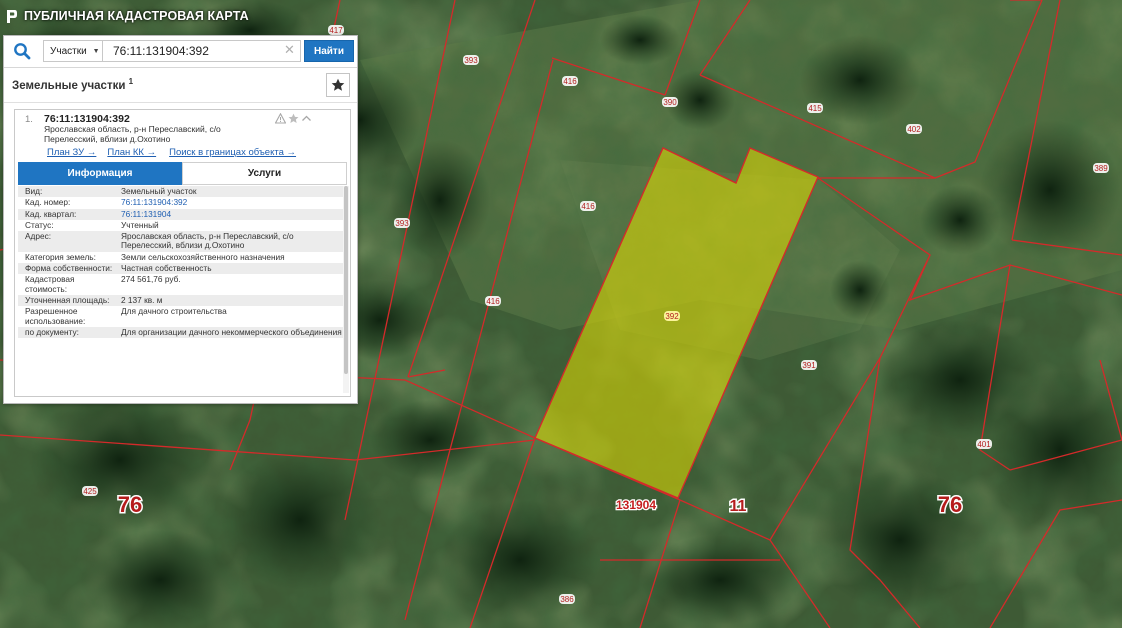 The width and height of the screenshot is (1122, 628). Describe the element at coordinates (289, 50) in the screenshot. I see `clear-icon: ✕` at that location.